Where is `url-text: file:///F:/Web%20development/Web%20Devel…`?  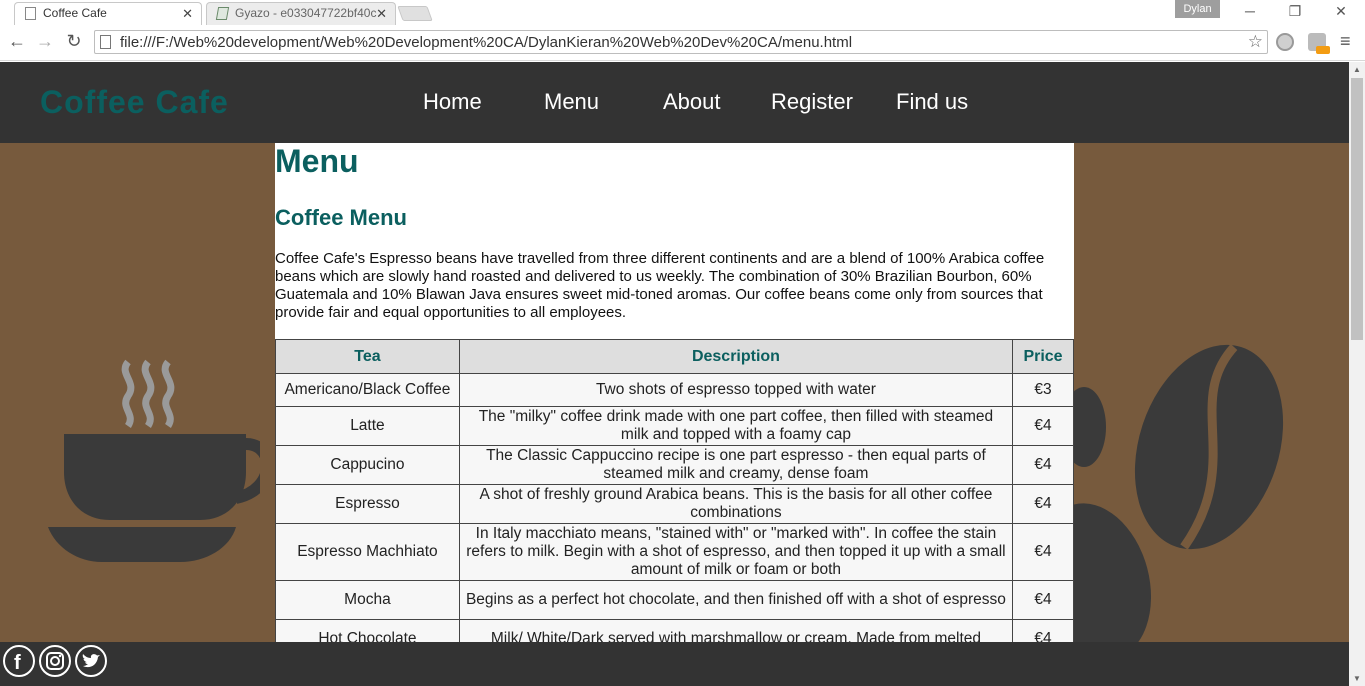
url-text: file:///F:/Web%20development/Web%20Devel… is located at coordinates (486, 42).